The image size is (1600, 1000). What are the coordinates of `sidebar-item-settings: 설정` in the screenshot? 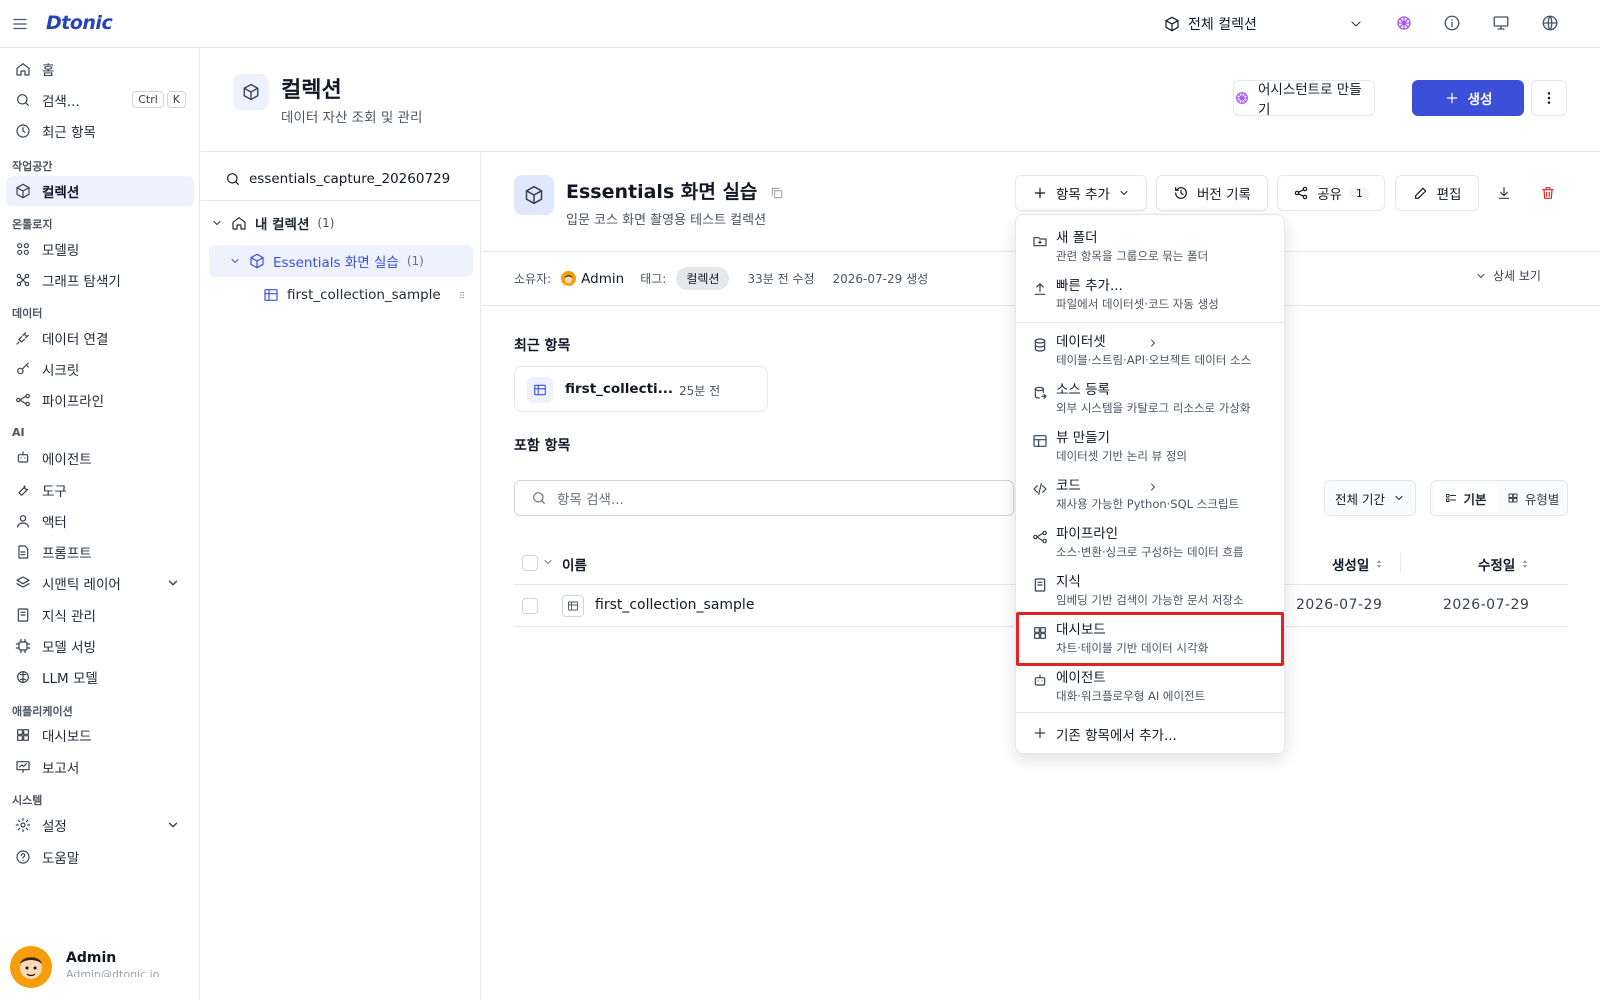 It's located at (100, 825).